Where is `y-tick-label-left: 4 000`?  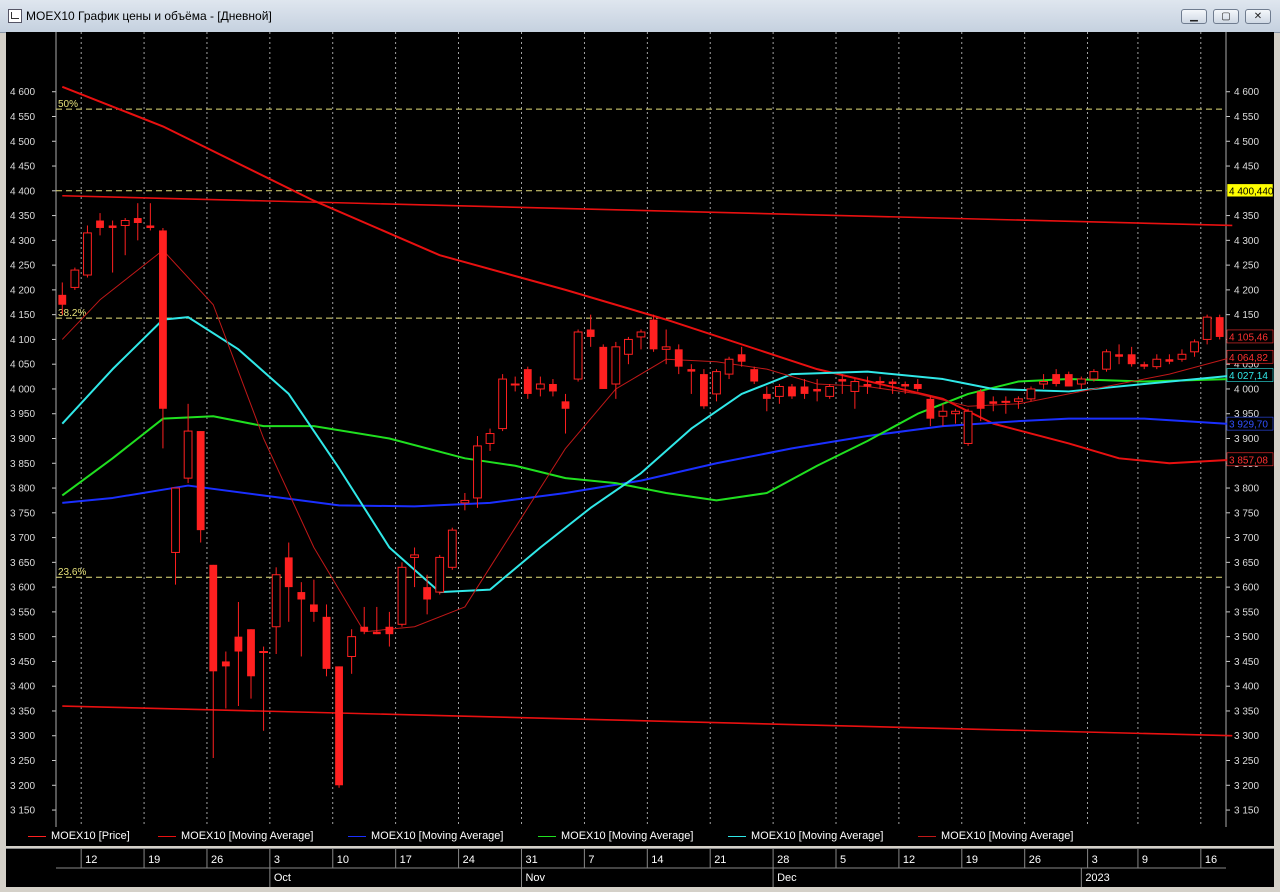 y-tick-label-left: 4 000 is located at coordinates (22, 389).